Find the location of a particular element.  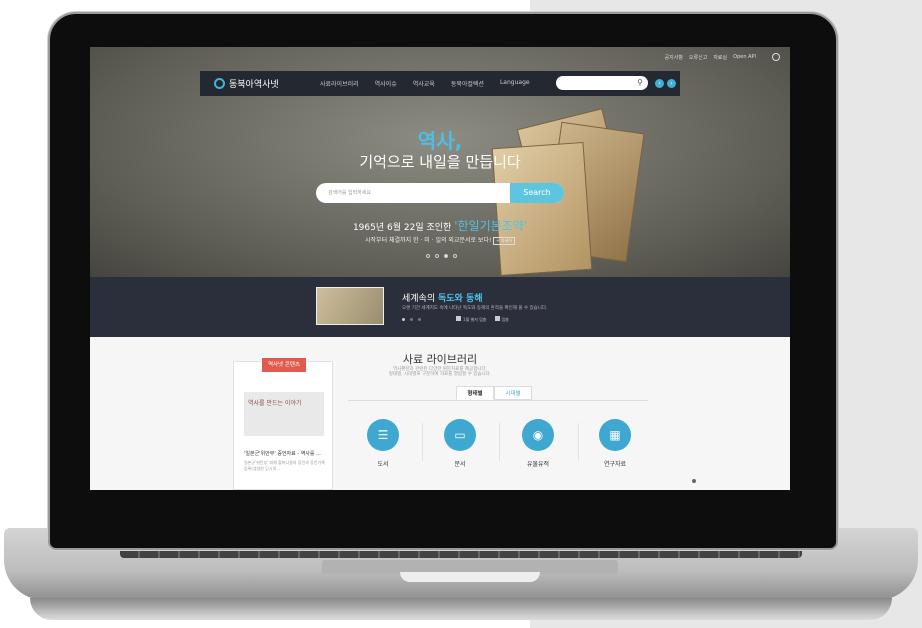

artifact-icon: ◉ is located at coordinates (538, 435).